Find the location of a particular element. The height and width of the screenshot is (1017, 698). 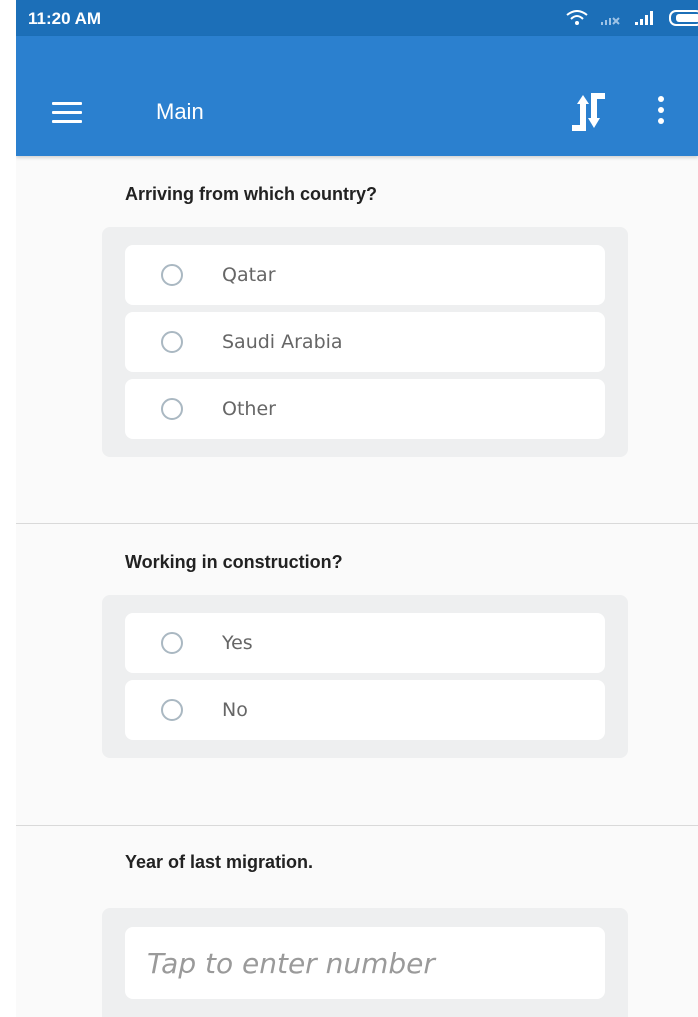

option-yes: Yes is located at coordinates (365, 643).